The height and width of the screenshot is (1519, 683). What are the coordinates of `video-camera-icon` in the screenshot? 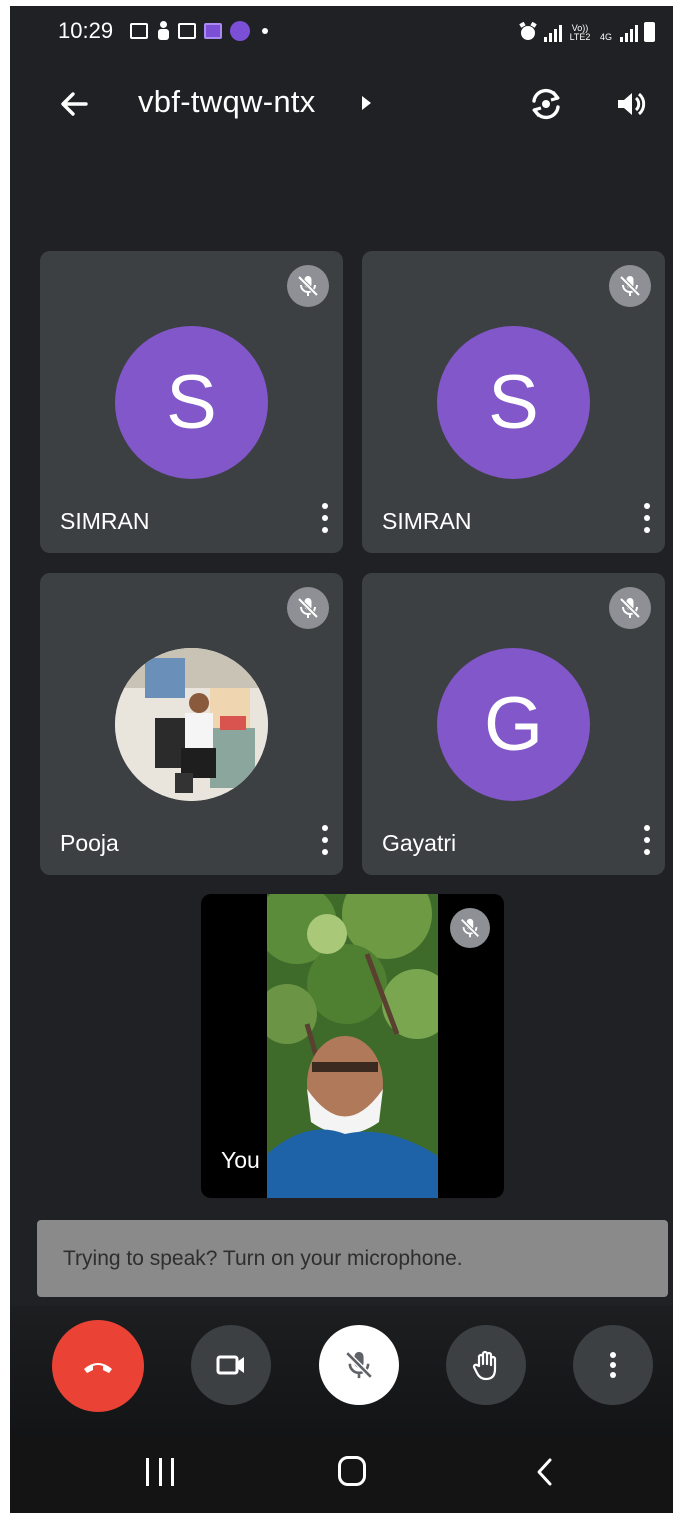 It's located at (230, 1365).